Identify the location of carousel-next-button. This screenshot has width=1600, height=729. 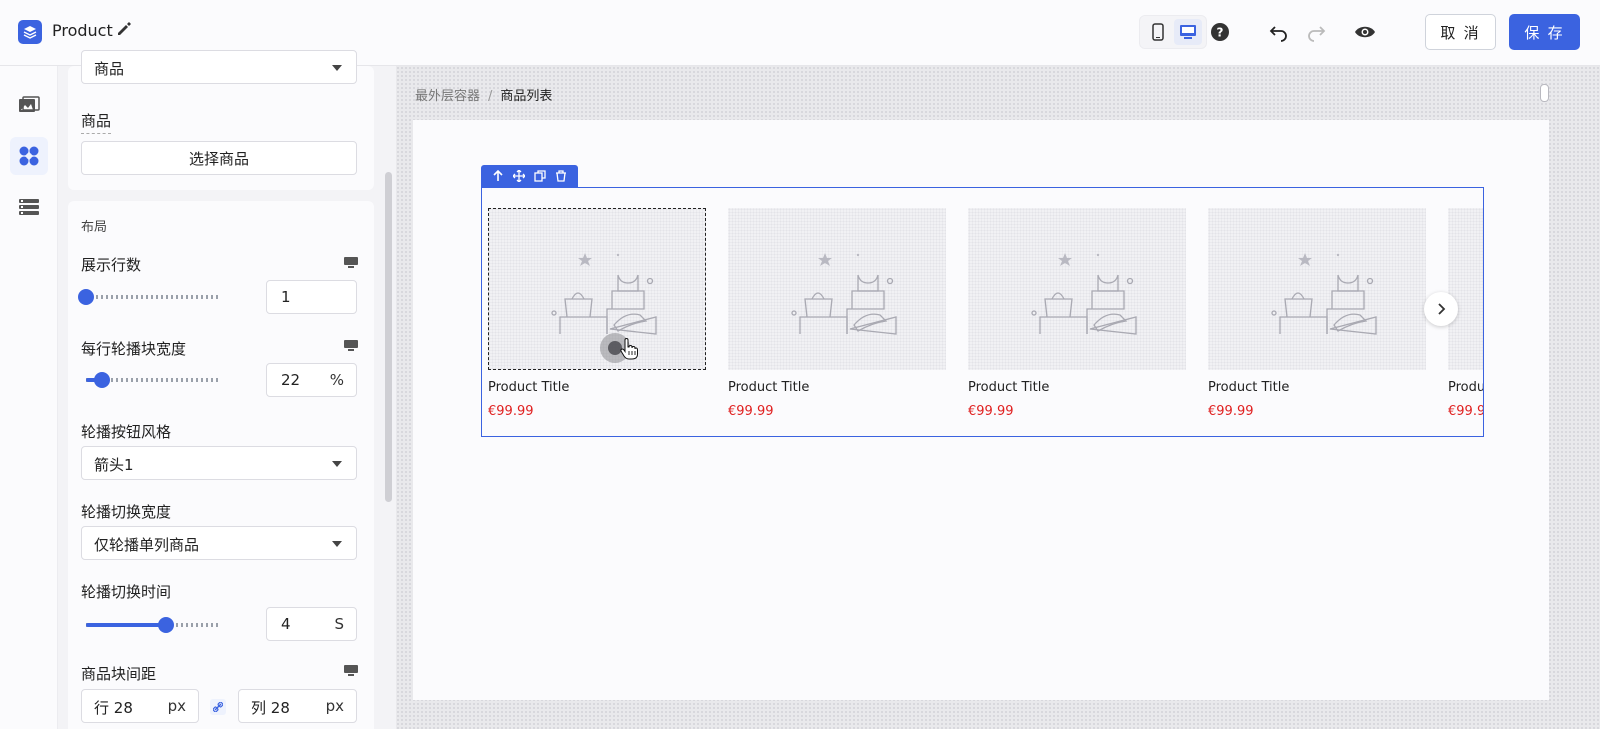
(1441, 309).